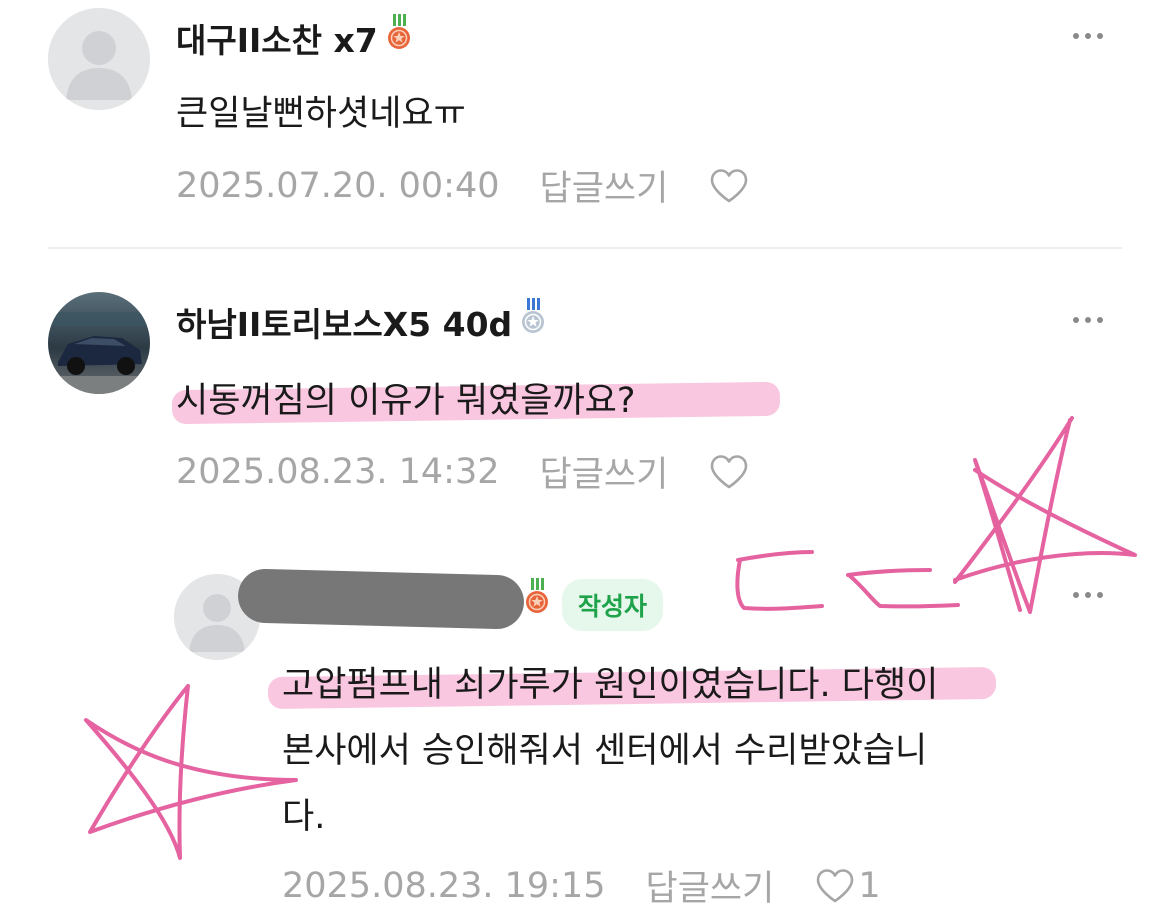  What do you see at coordinates (381, 599) in the screenshot?
I see `redacted-author-name` at bounding box center [381, 599].